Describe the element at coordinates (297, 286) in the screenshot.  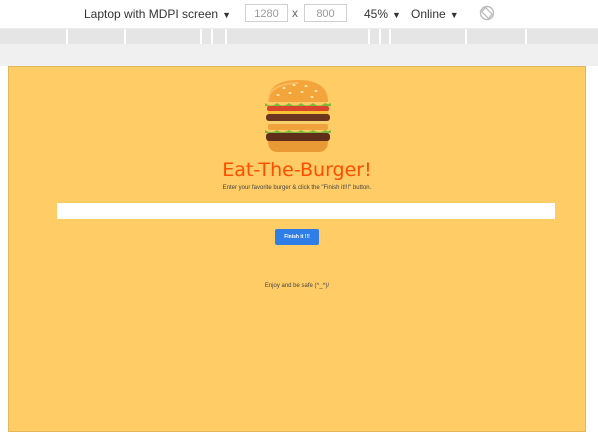
I see `footer-message: Enjoy and be safe (^_^)/` at that location.